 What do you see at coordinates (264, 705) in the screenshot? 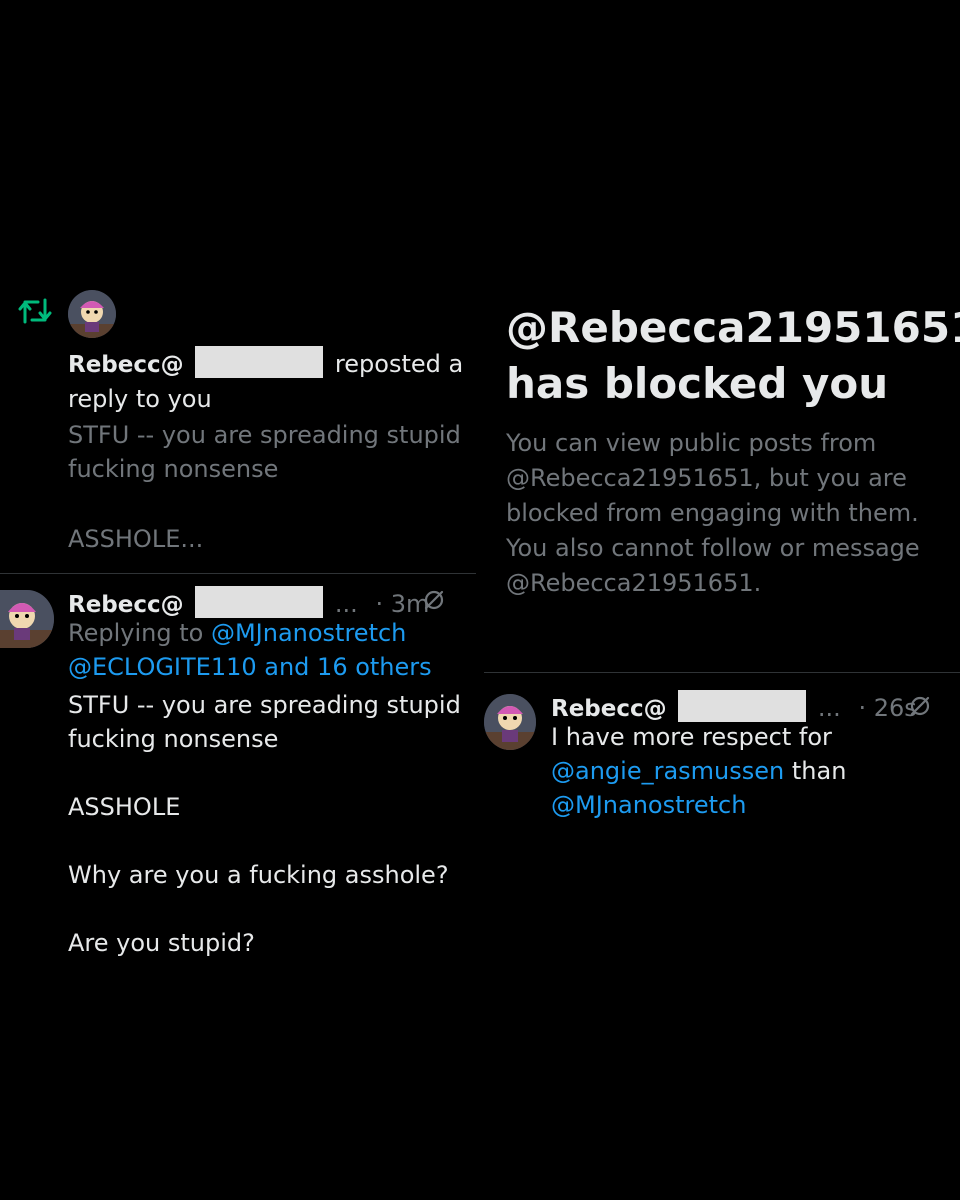
I see `reply-text-line-1: STFU -- you are spreading stupid` at bounding box center [264, 705].